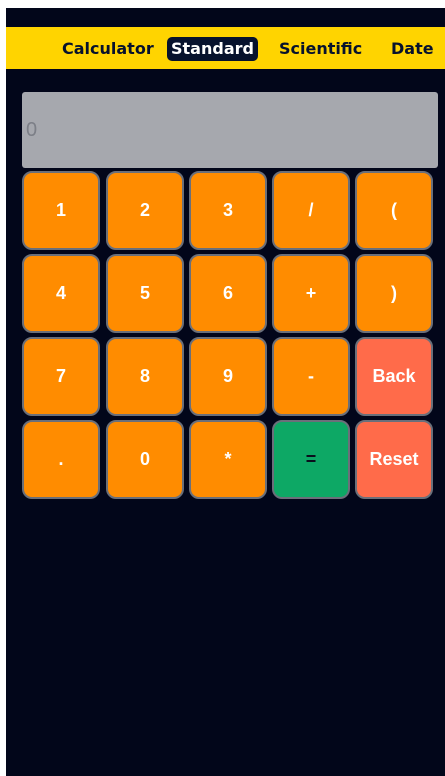  What do you see at coordinates (212, 49) in the screenshot?
I see `tab-standard: Standard` at bounding box center [212, 49].